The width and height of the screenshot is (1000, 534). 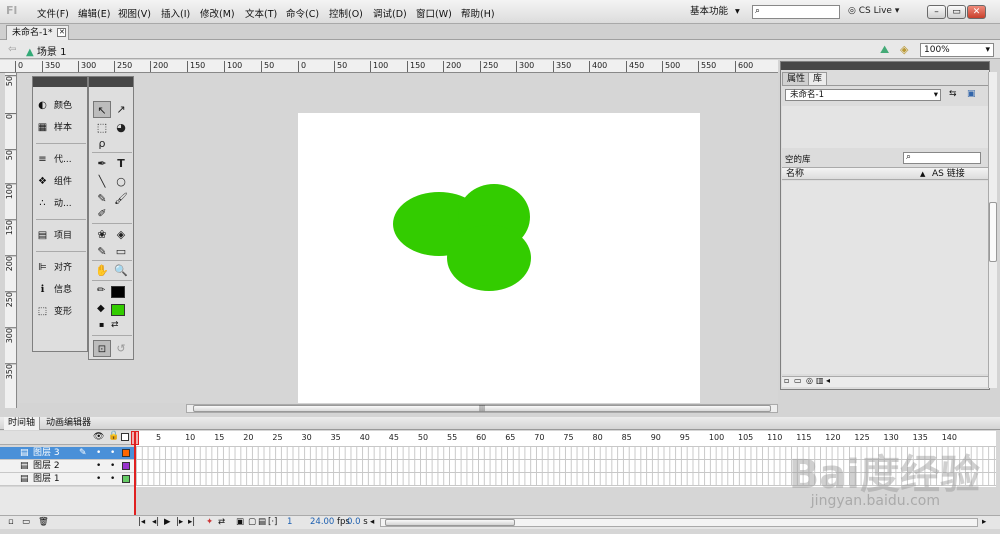 What do you see at coordinates (121, 348) in the screenshot?
I see `smooth-icon: ↺` at bounding box center [121, 348].